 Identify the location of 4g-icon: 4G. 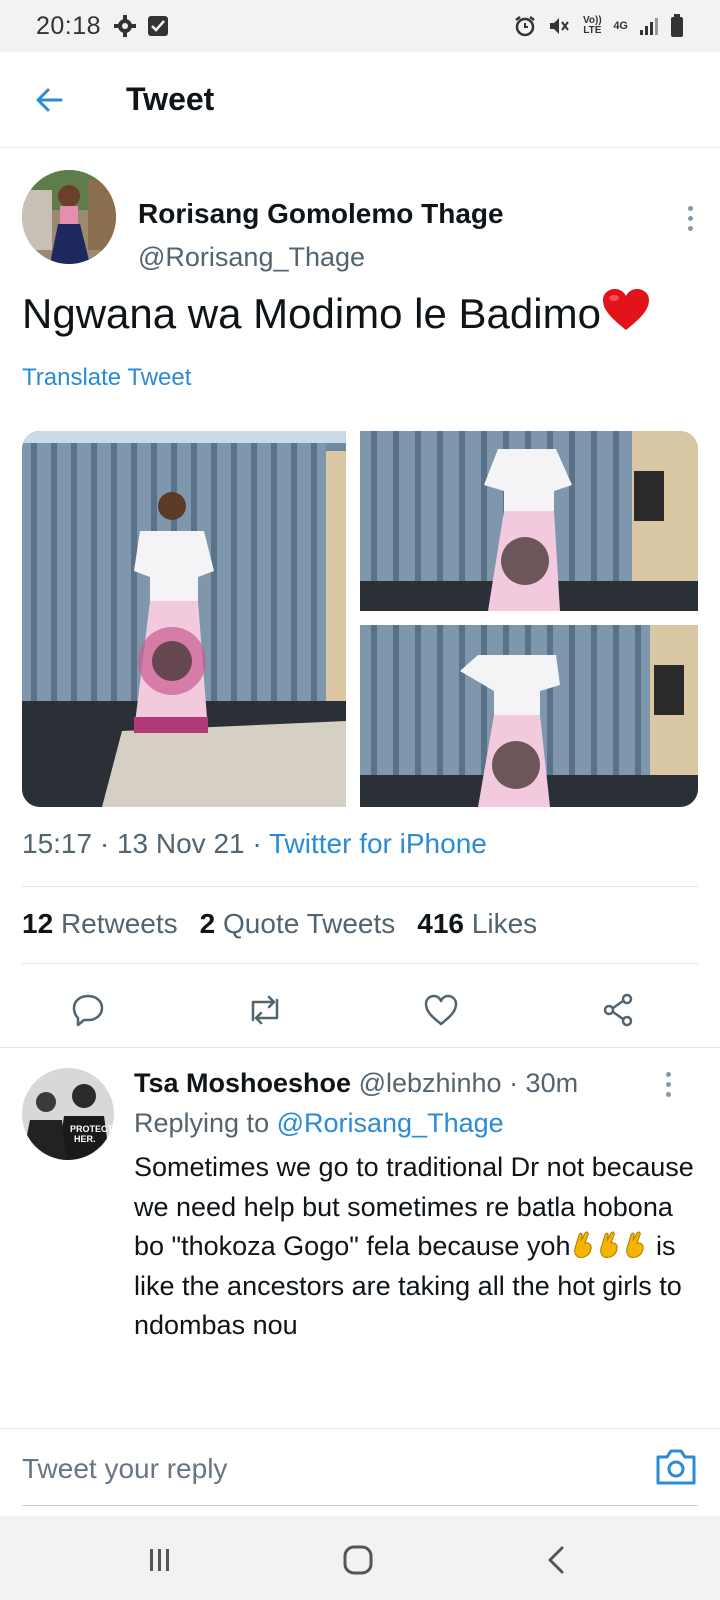
(620, 26).